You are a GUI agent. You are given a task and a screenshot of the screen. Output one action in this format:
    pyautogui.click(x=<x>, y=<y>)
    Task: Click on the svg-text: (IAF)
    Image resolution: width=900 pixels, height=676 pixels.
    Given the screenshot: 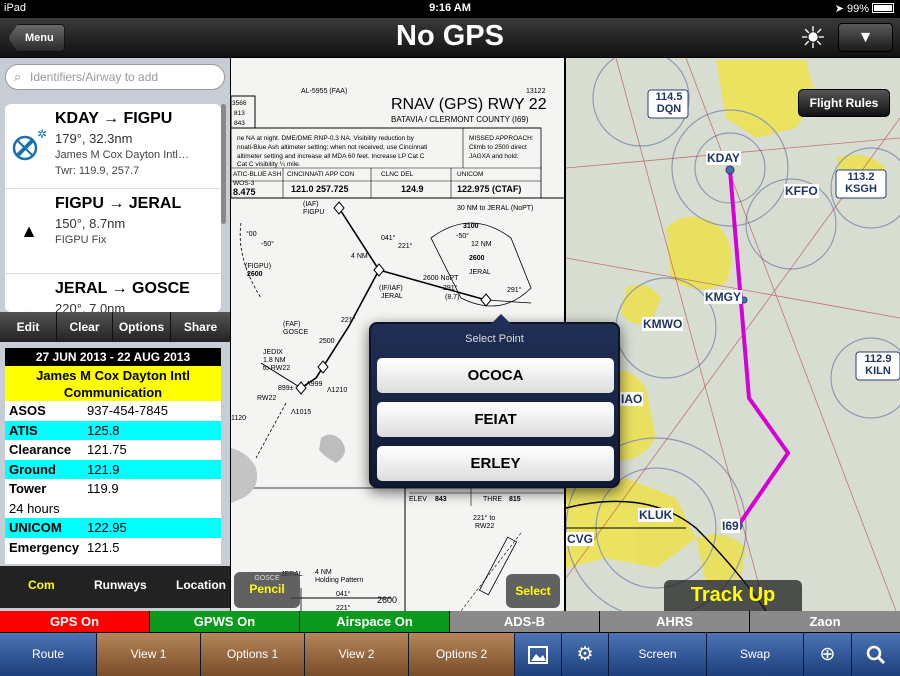 What is the action you would take?
    pyautogui.click(x=311, y=204)
    